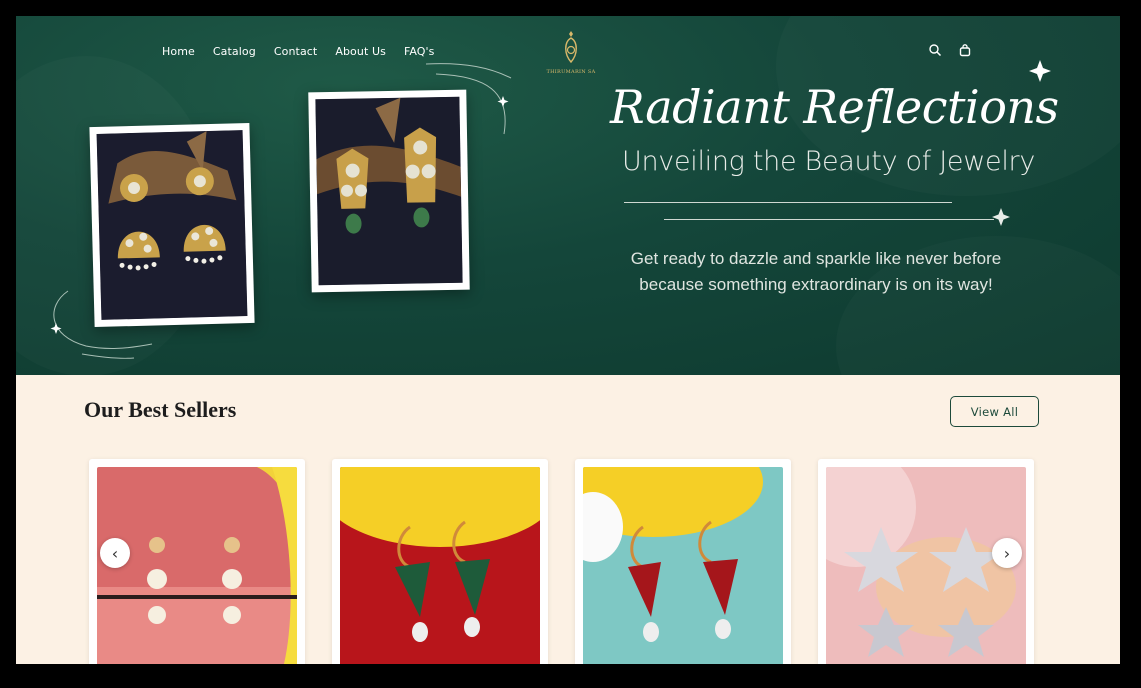  Describe the element at coordinates (829, 161) in the screenshot. I see `hero-subheadline: Unveiling the Beauty of Jewelry` at that location.